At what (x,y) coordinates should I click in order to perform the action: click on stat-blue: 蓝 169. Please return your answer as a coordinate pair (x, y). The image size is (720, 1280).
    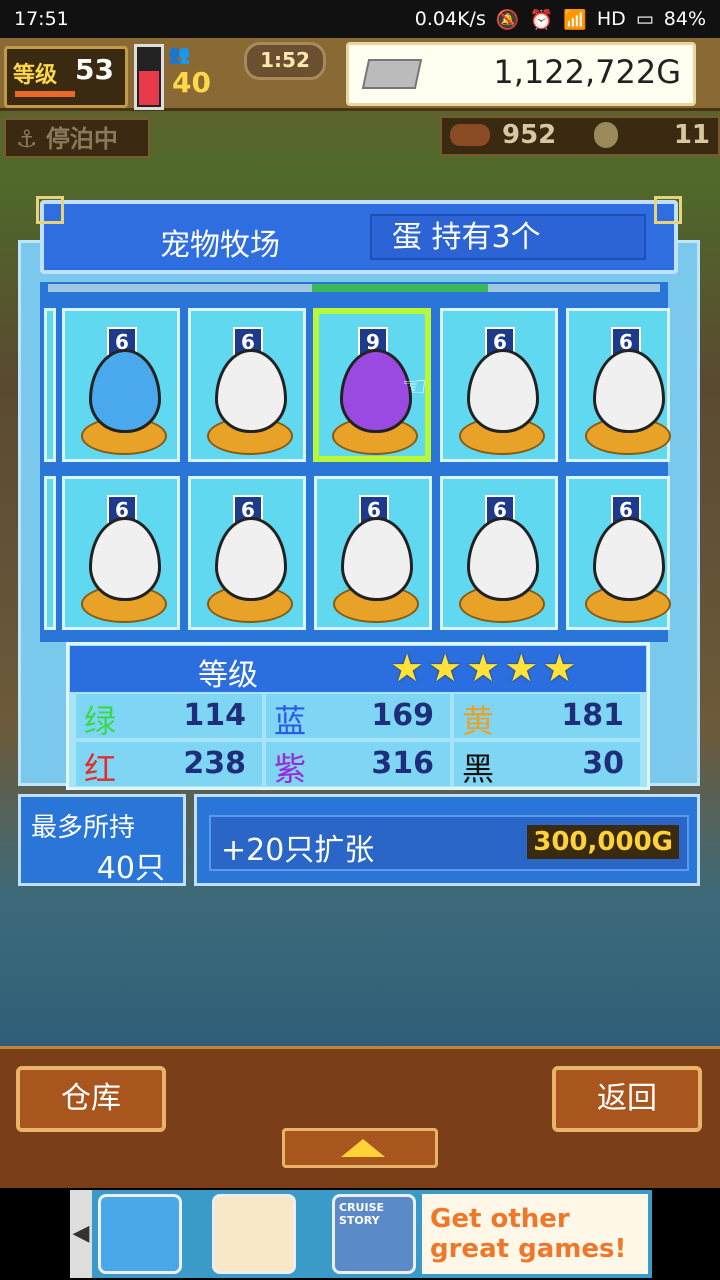
    Looking at the image, I should click on (358, 717).